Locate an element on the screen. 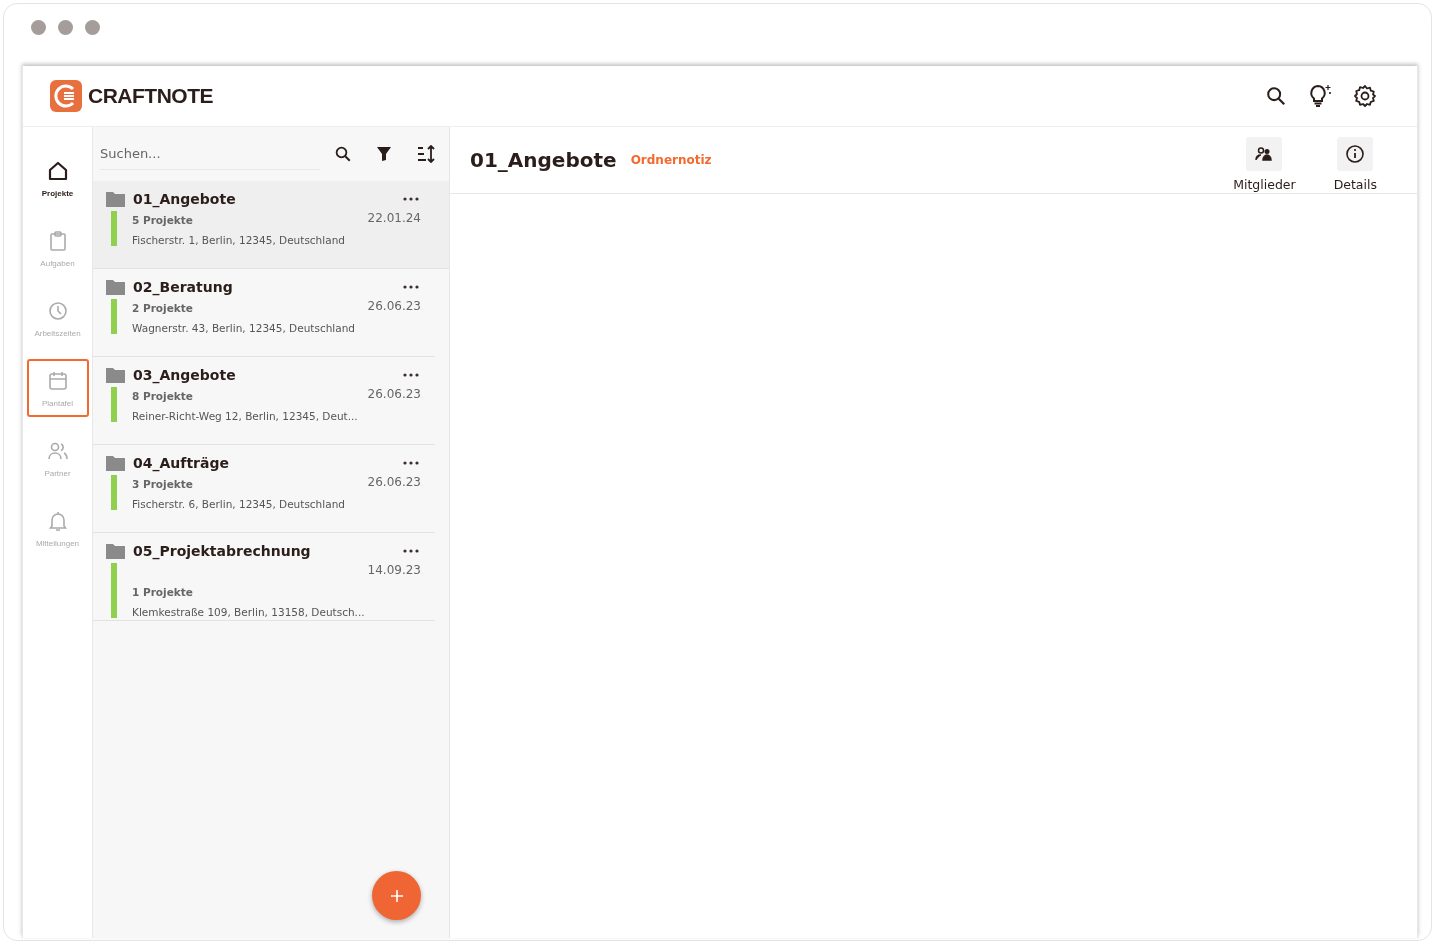 The width and height of the screenshot is (1437, 947). filter-icon is located at coordinates (384, 154).